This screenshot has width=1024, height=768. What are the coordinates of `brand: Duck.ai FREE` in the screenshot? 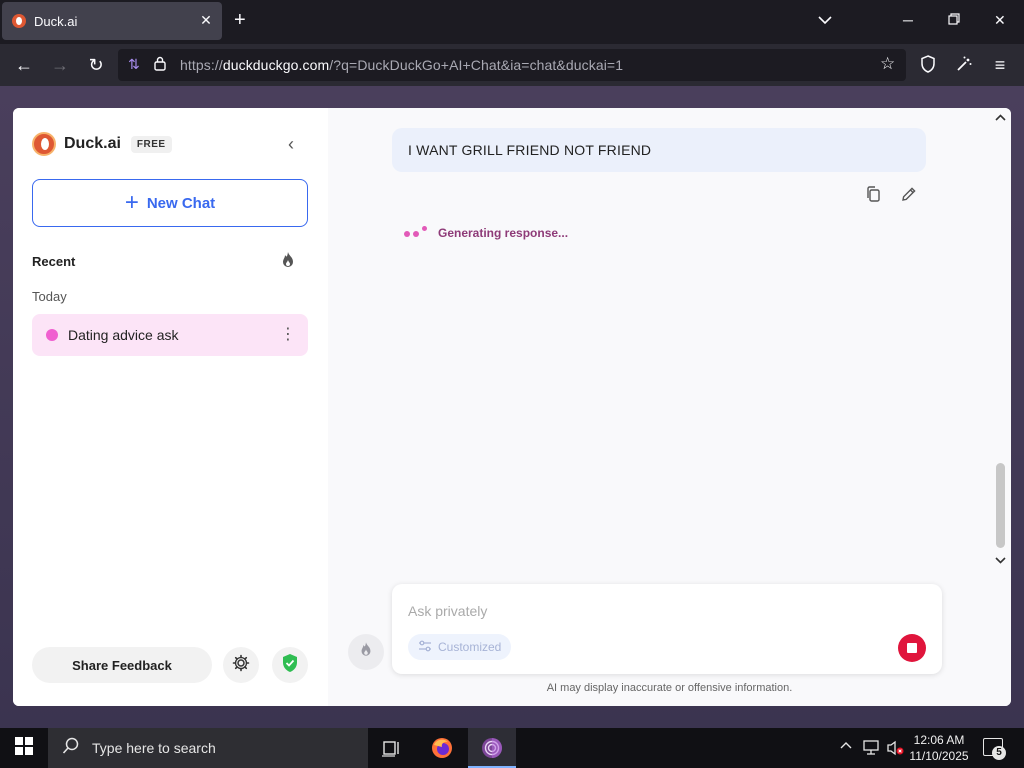 It's located at (102, 144).